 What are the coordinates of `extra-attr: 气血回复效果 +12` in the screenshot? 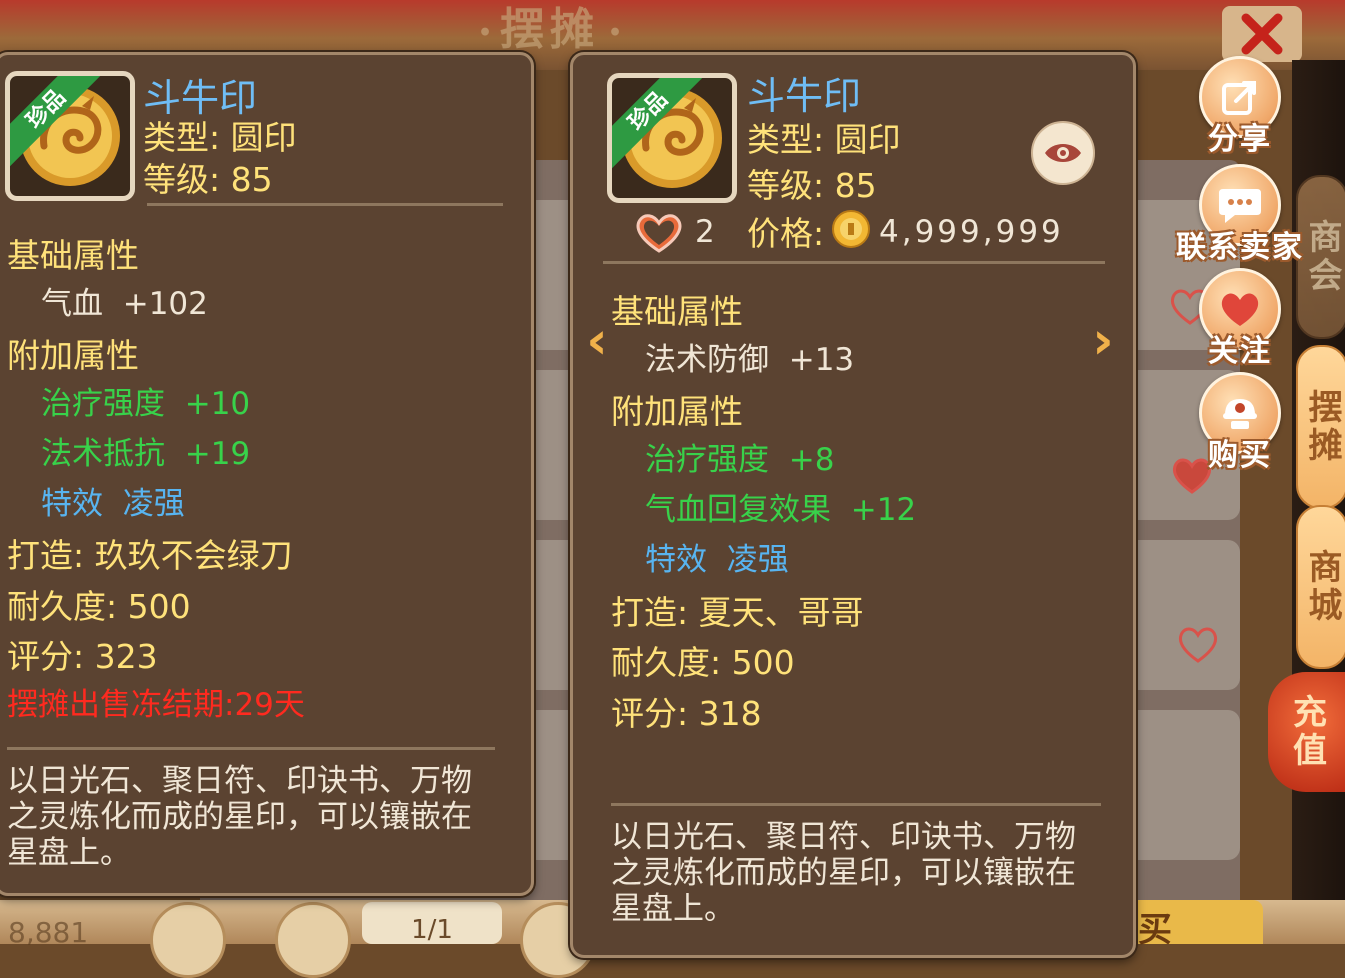 It's located at (781, 510).